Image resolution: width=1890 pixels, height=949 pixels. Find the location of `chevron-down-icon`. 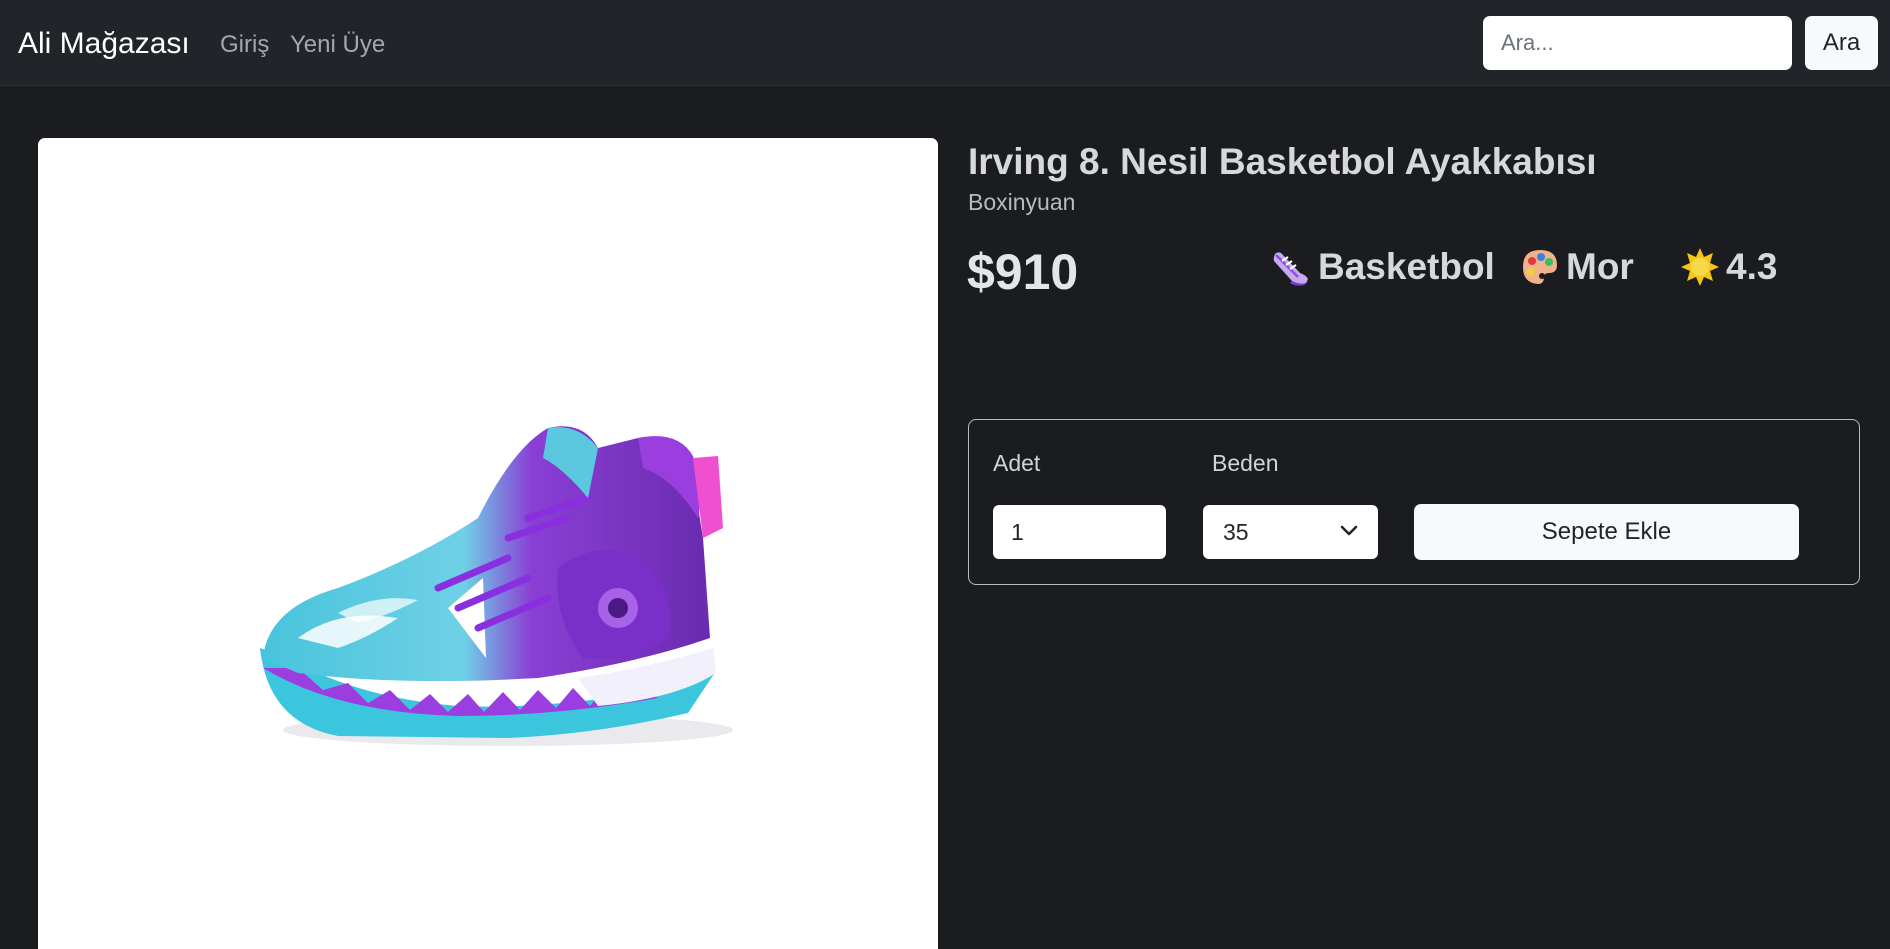

chevron-down-icon is located at coordinates (1349, 530).